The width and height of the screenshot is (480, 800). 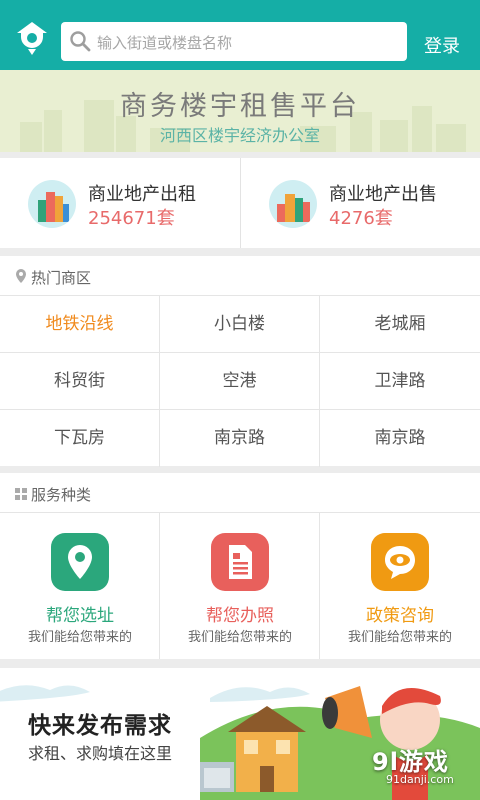 I want to click on watermark-url: 91danji.com, so click(x=420, y=779).